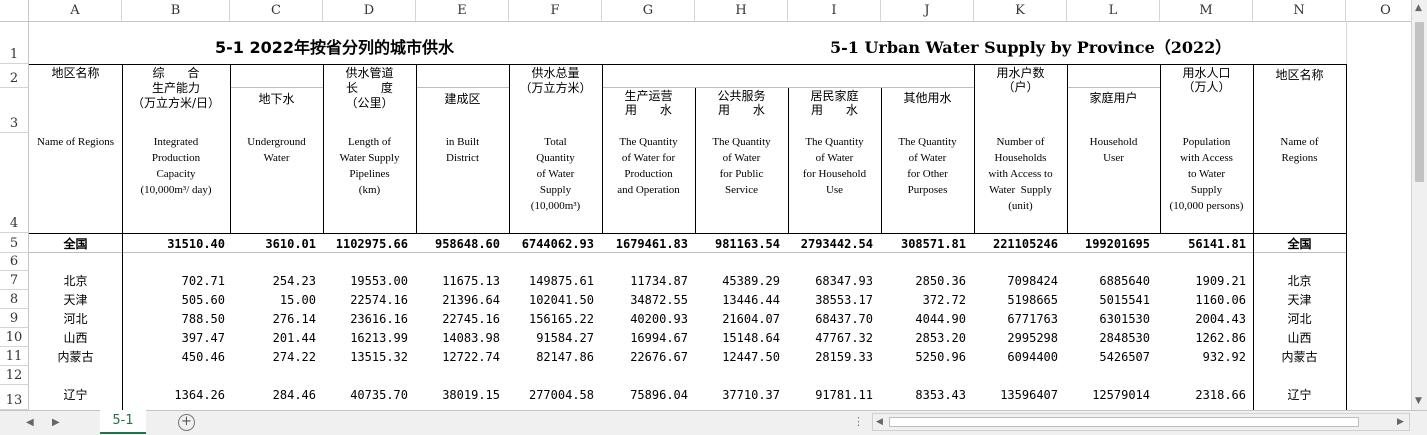  Describe the element at coordinates (75, 142) in the screenshot. I see `header-region-en: Name of Regions` at that location.